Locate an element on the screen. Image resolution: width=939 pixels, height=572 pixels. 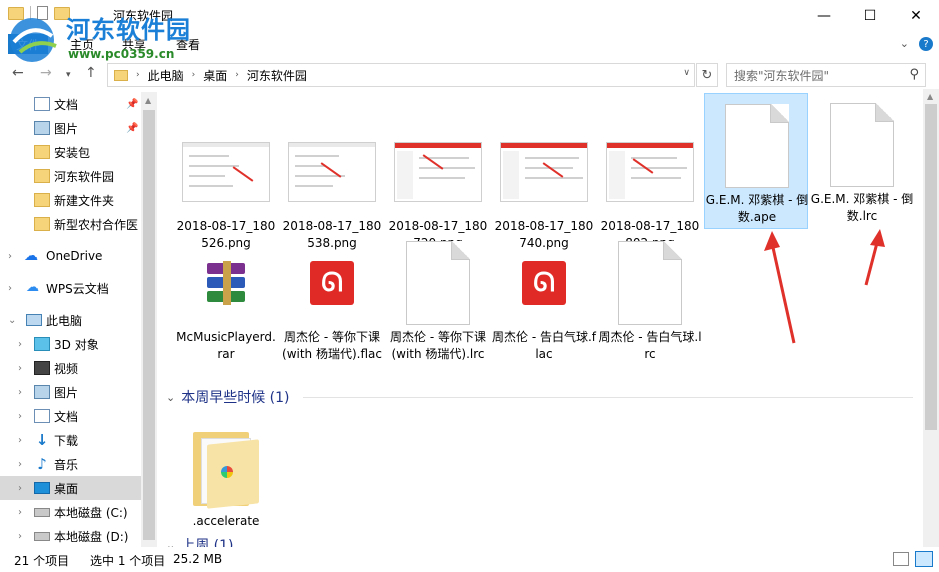
refresh-button: ↻ is located at coordinates (707, 75).